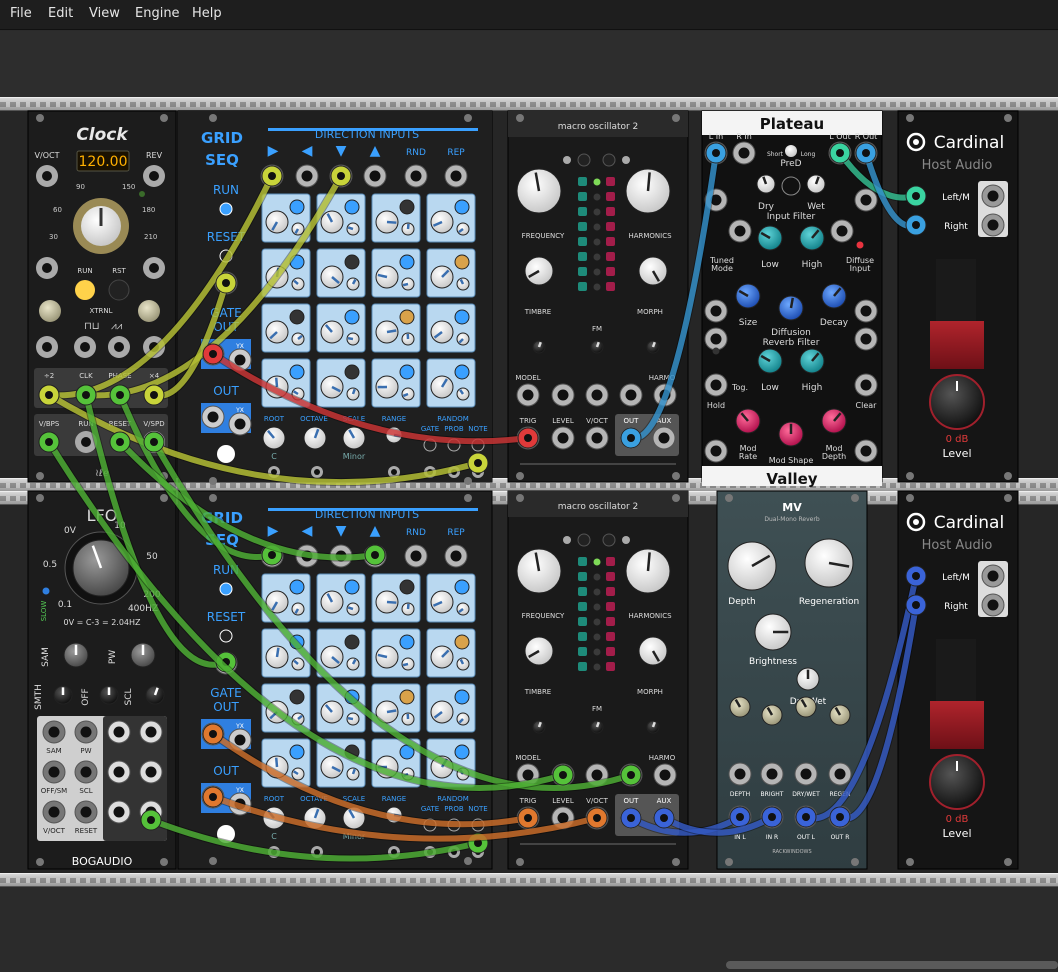  I want to click on lfo-05-label: 0.5, so click(50, 565).